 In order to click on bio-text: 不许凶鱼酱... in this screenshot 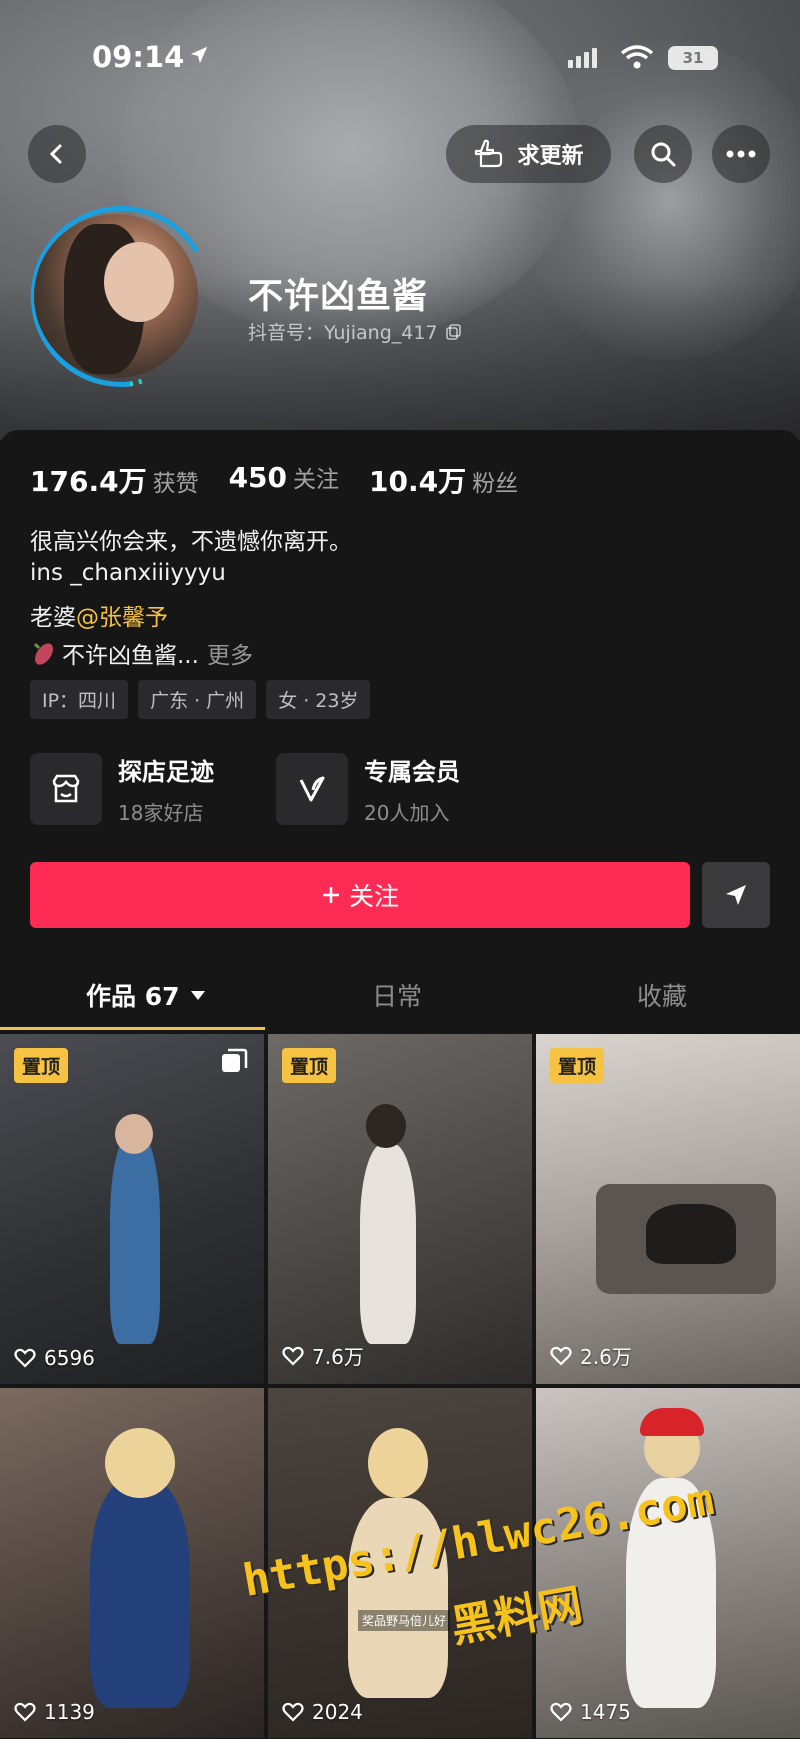, I will do `click(130, 656)`.